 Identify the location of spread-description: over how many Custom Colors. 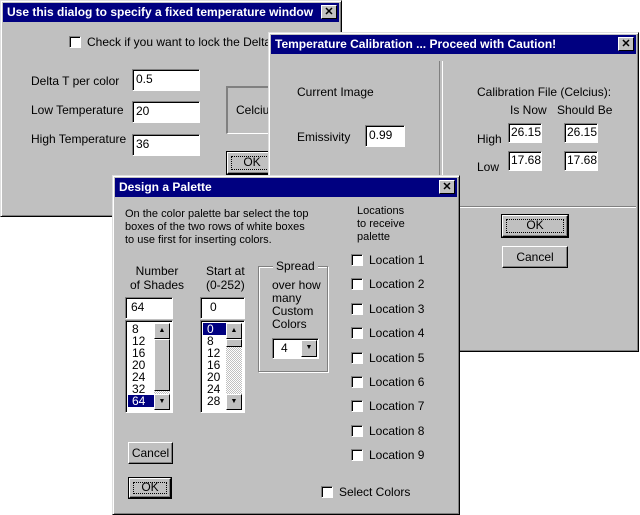
(296, 304).